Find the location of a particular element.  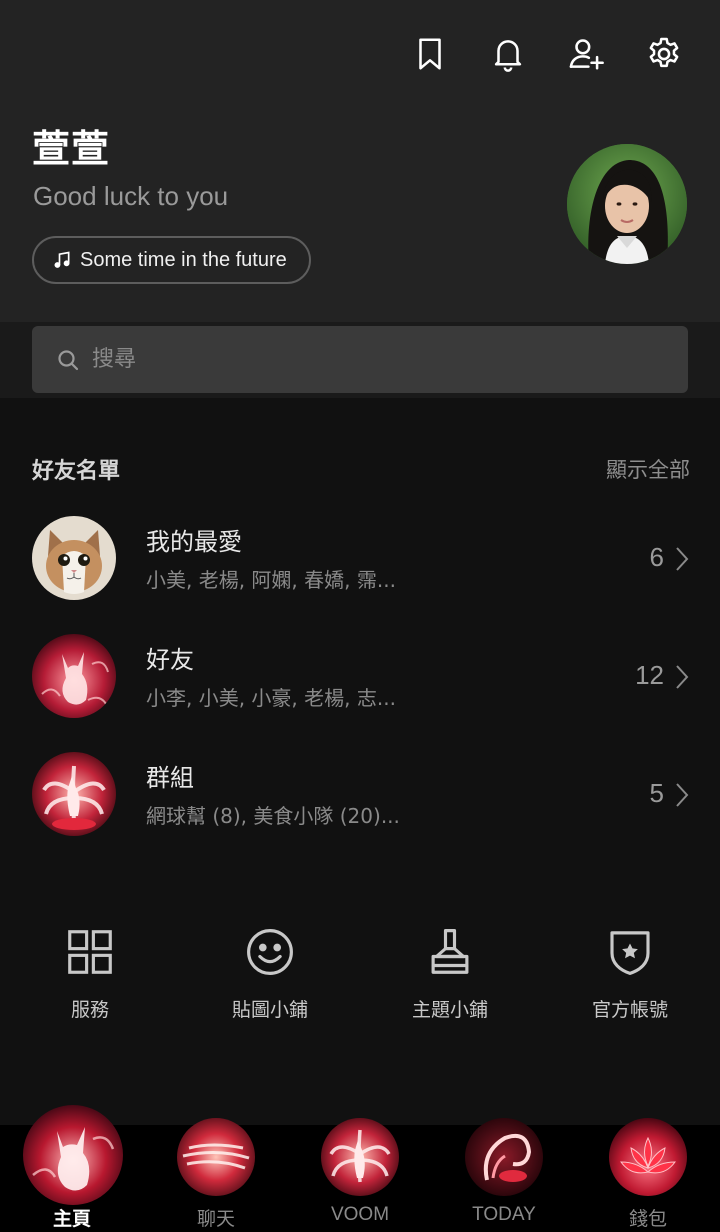

chats-tab-icon is located at coordinates (216, 1157).